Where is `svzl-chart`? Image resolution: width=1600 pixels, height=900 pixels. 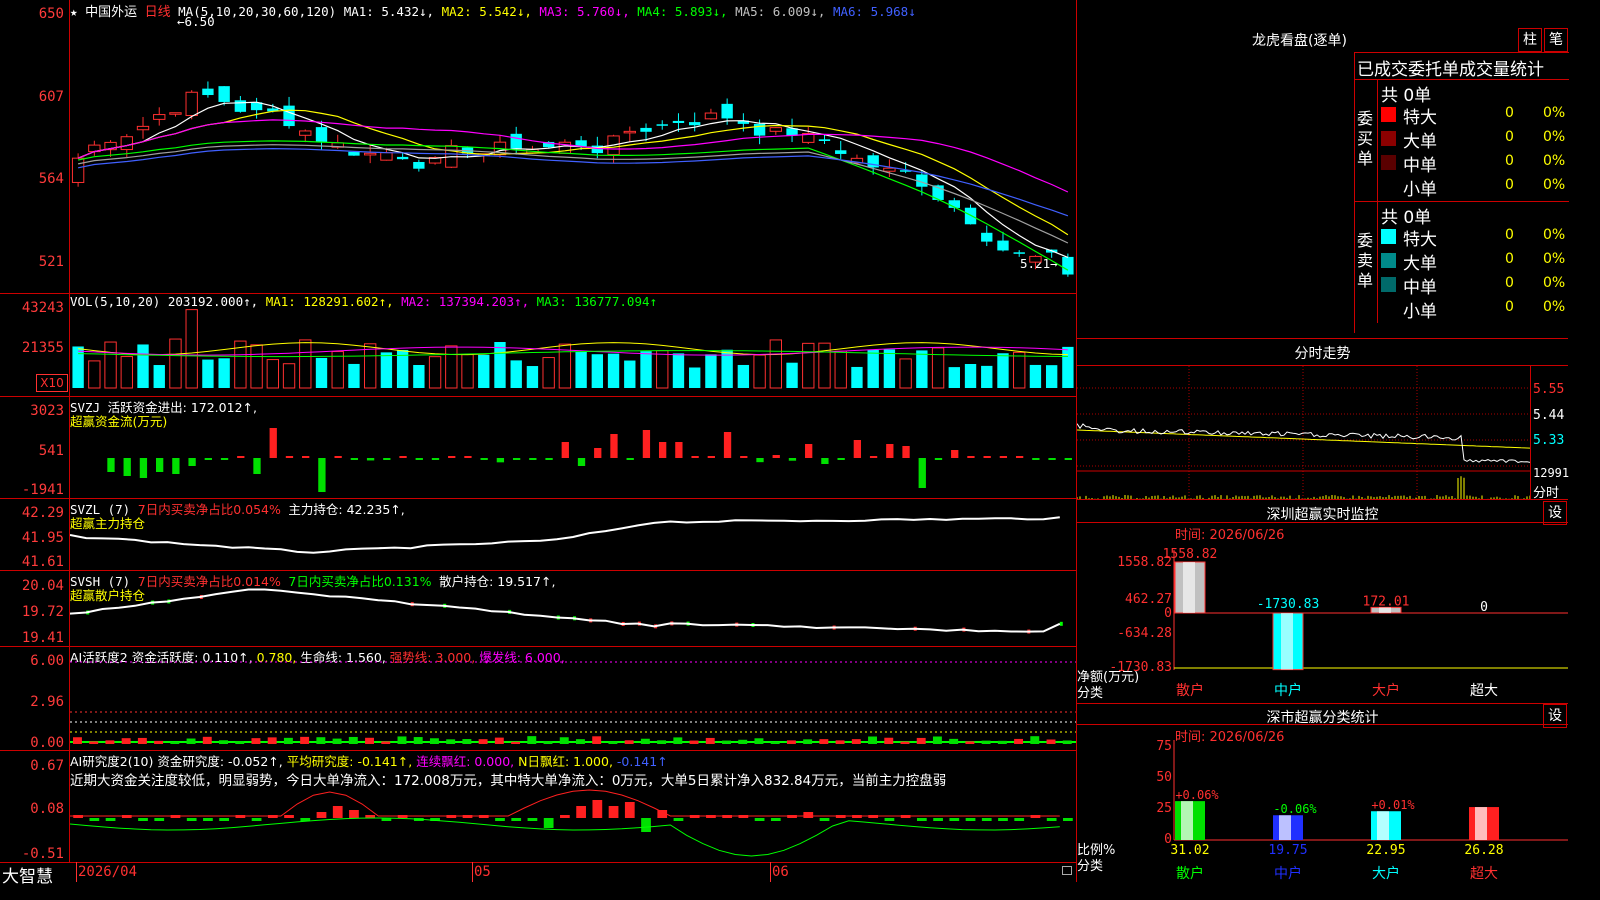 svzl-chart is located at coordinates (573, 535).